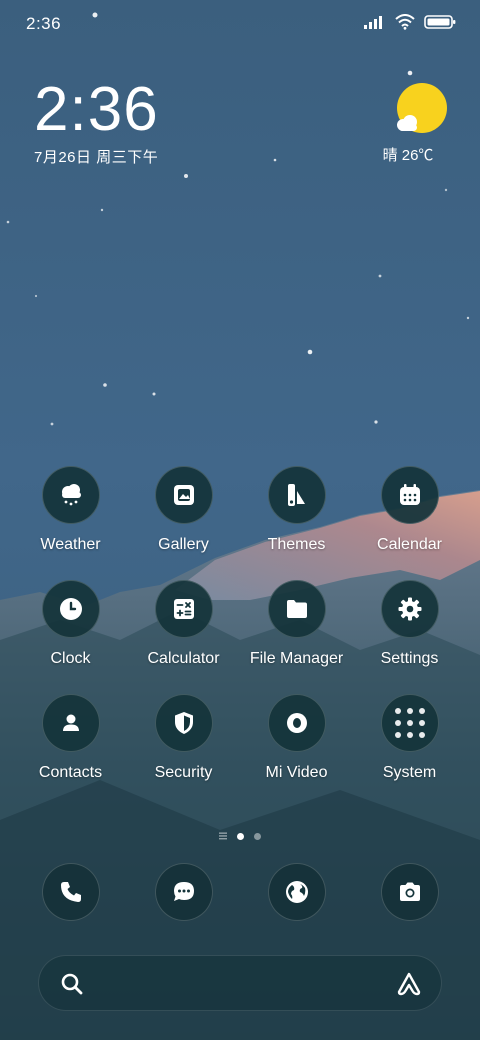  I want to click on cloud-rain-icon, so click(71, 495).